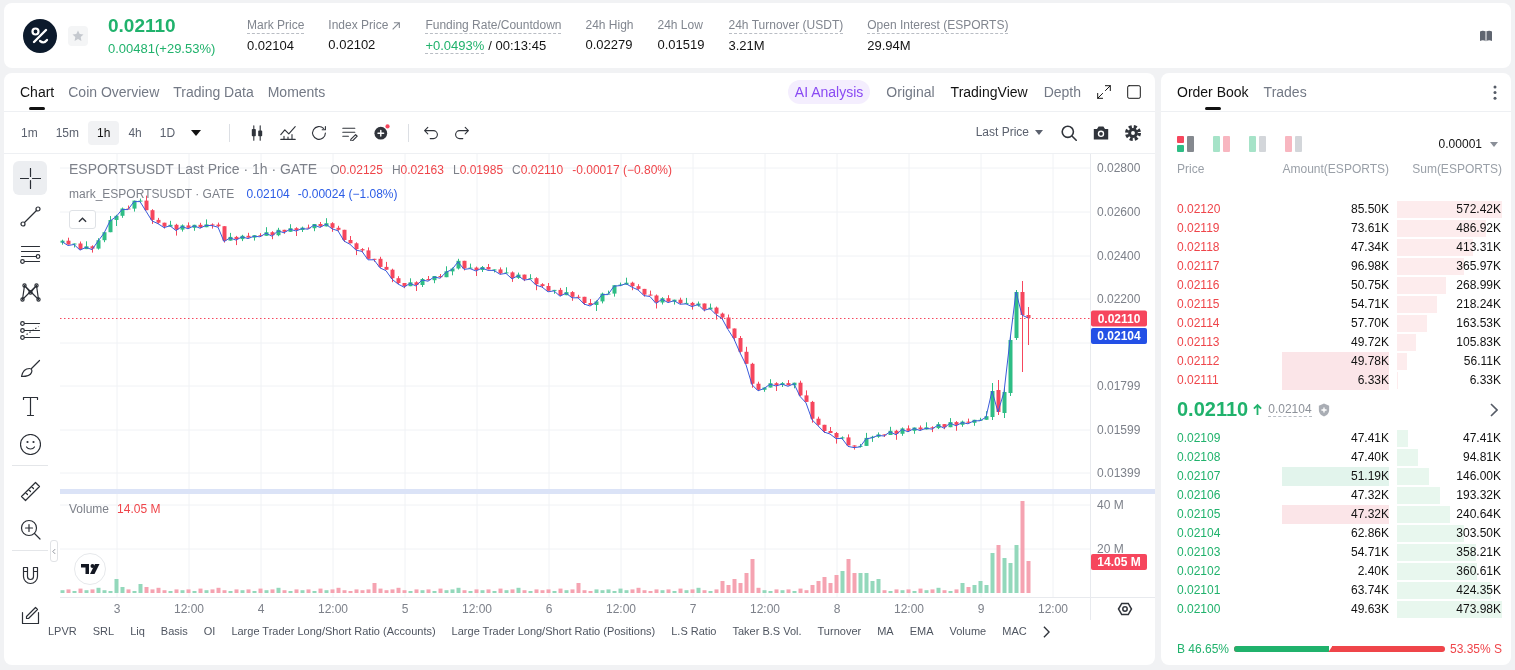 The height and width of the screenshot is (670, 1515). What do you see at coordinates (29, 132) in the screenshot?
I see `interval-tab: 1m` at bounding box center [29, 132].